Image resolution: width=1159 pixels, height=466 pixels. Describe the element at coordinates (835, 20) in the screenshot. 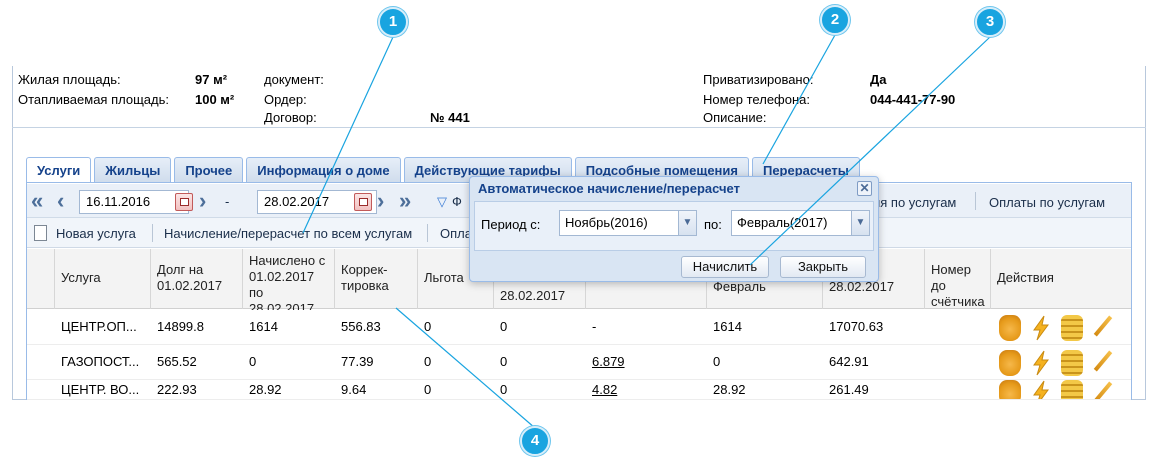

I see `callout-badge-2: 2` at that location.